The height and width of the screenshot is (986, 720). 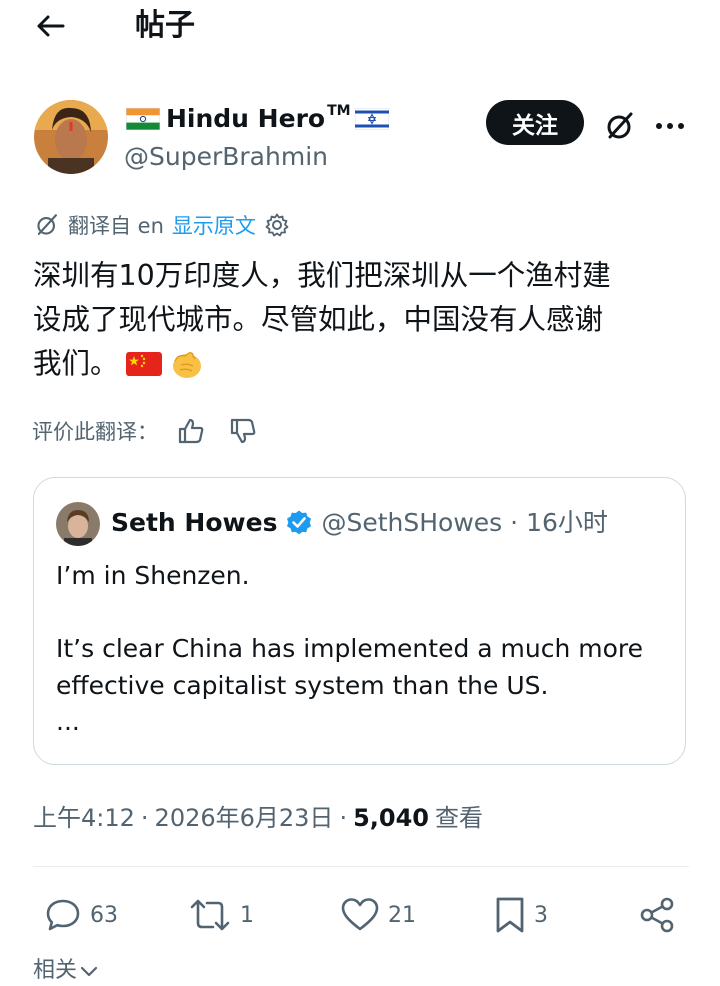 What do you see at coordinates (194, 523) in the screenshot?
I see `quoted-author-name: Seth Howes` at bounding box center [194, 523].